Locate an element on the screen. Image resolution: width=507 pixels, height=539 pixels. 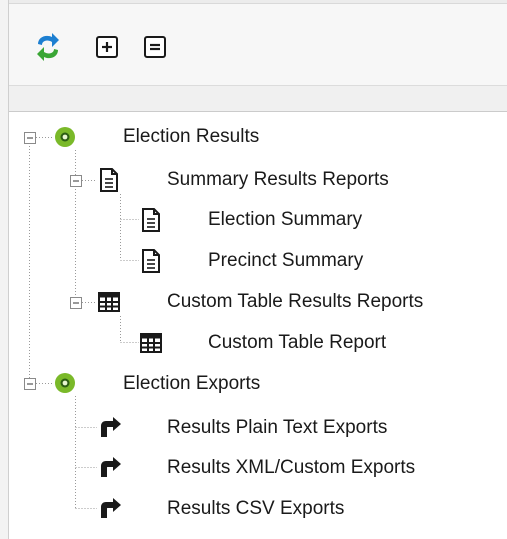
tree-item-custom-table-results-reports: Custom Table Results Reports is located at coordinates (295, 302).